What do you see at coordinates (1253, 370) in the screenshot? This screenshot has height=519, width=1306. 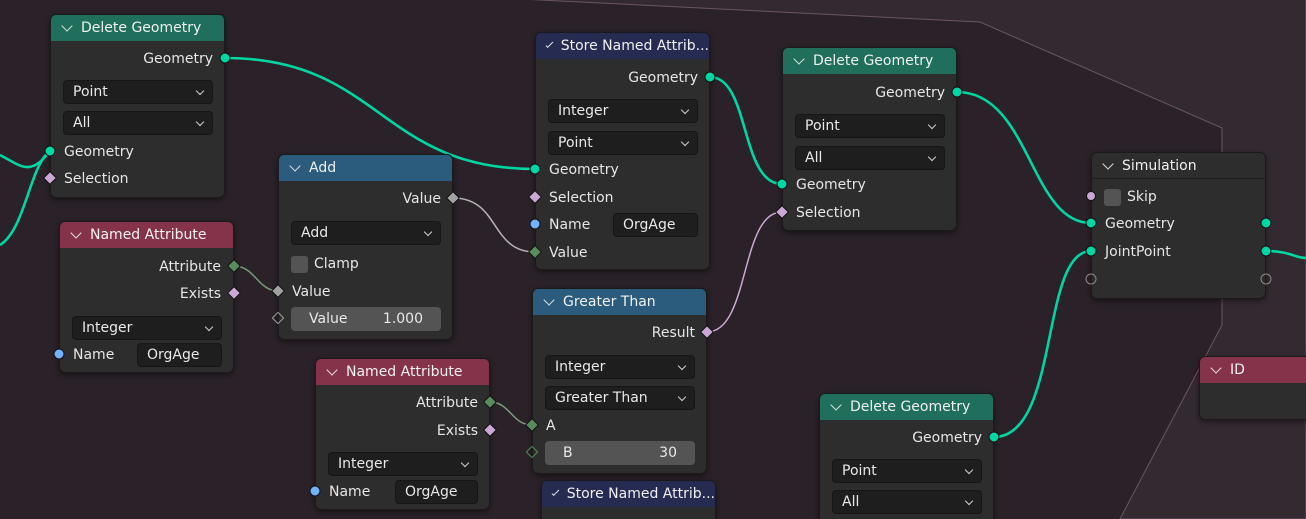 I see `node-header: ID` at bounding box center [1253, 370].